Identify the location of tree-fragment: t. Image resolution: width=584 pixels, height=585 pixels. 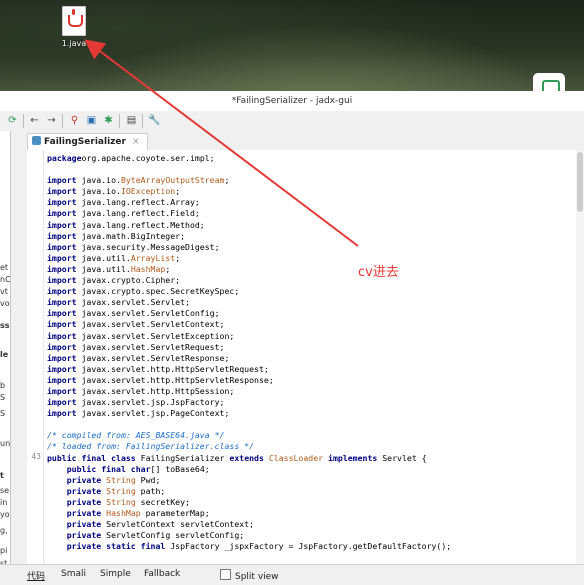
(2, 475).